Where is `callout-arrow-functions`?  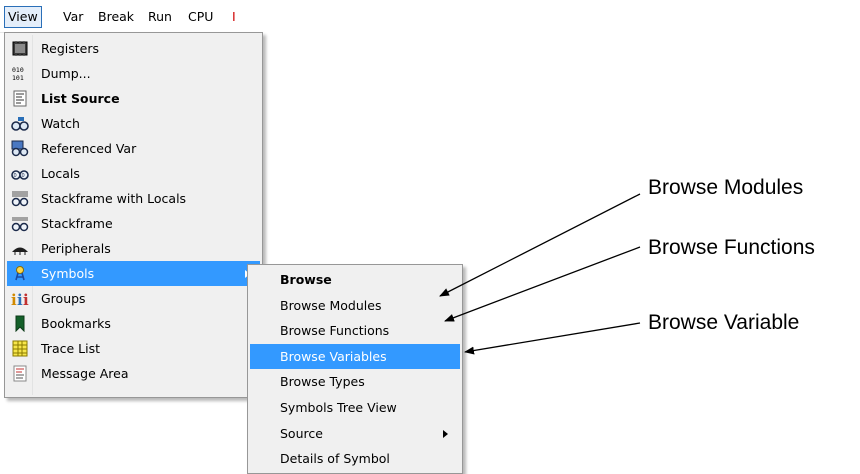 callout-arrow-functions is located at coordinates (542, 284).